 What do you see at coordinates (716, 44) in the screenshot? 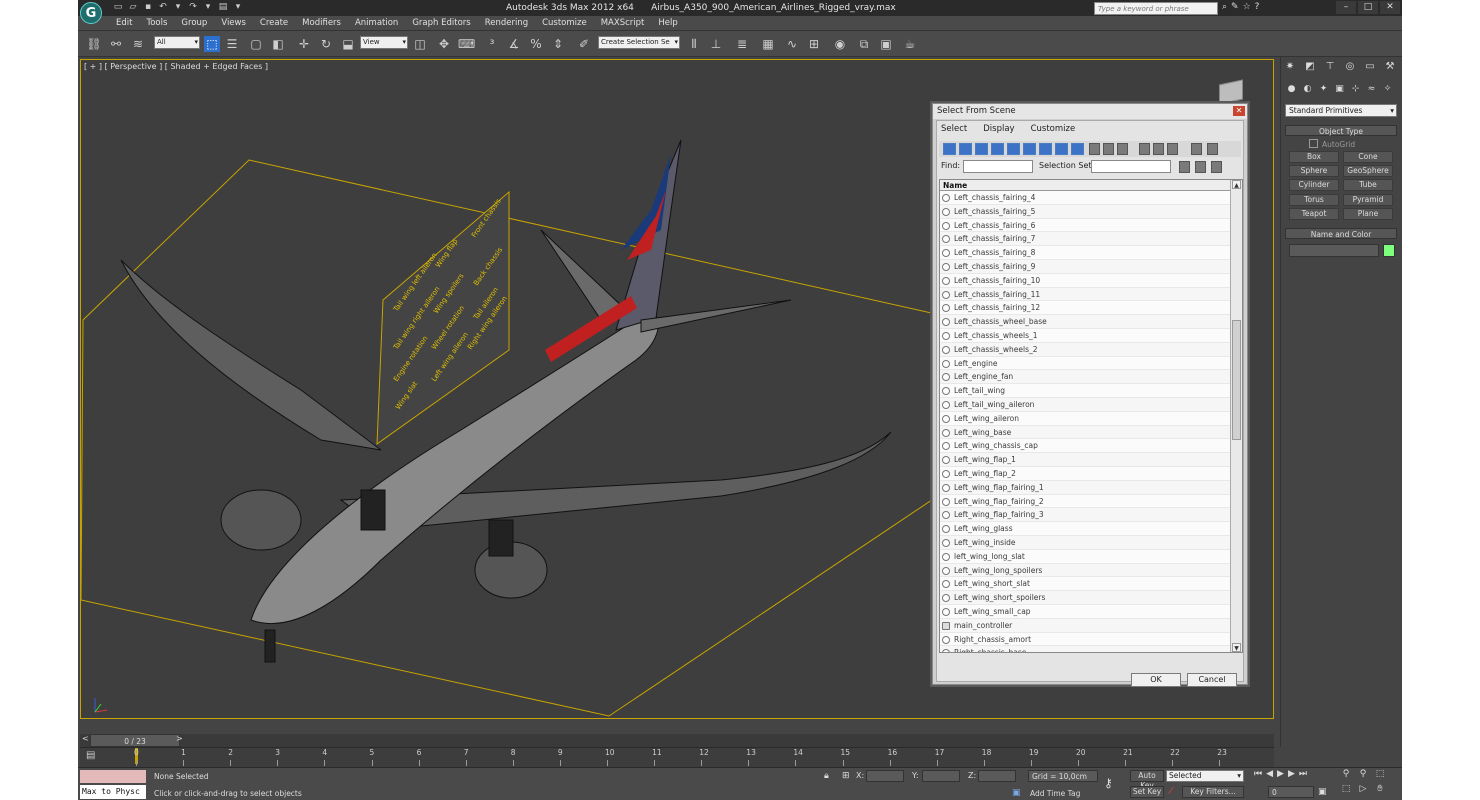
I see `align-icon: ⊥` at bounding box center [716, 44].